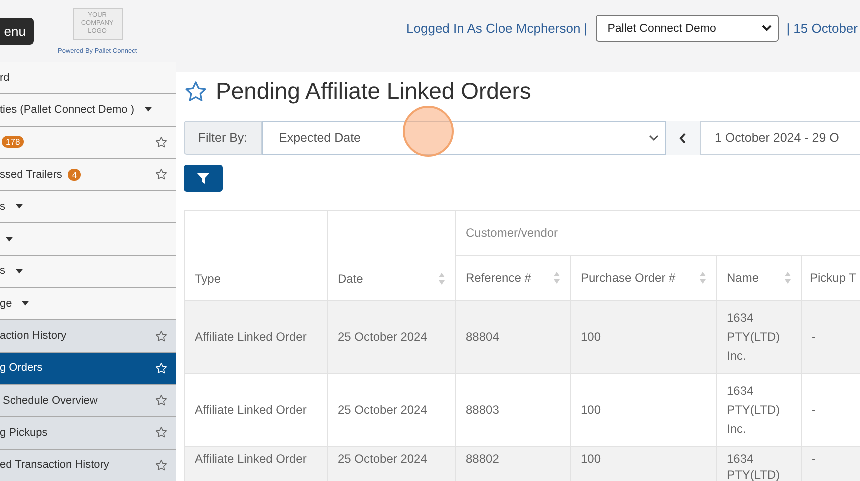 This screenshot has width=860, height=481. Describe the element at coordinates (759, 337) in the screenshot. I see `table-cell: 1634 PTY(LTD) Inc.` at that location.